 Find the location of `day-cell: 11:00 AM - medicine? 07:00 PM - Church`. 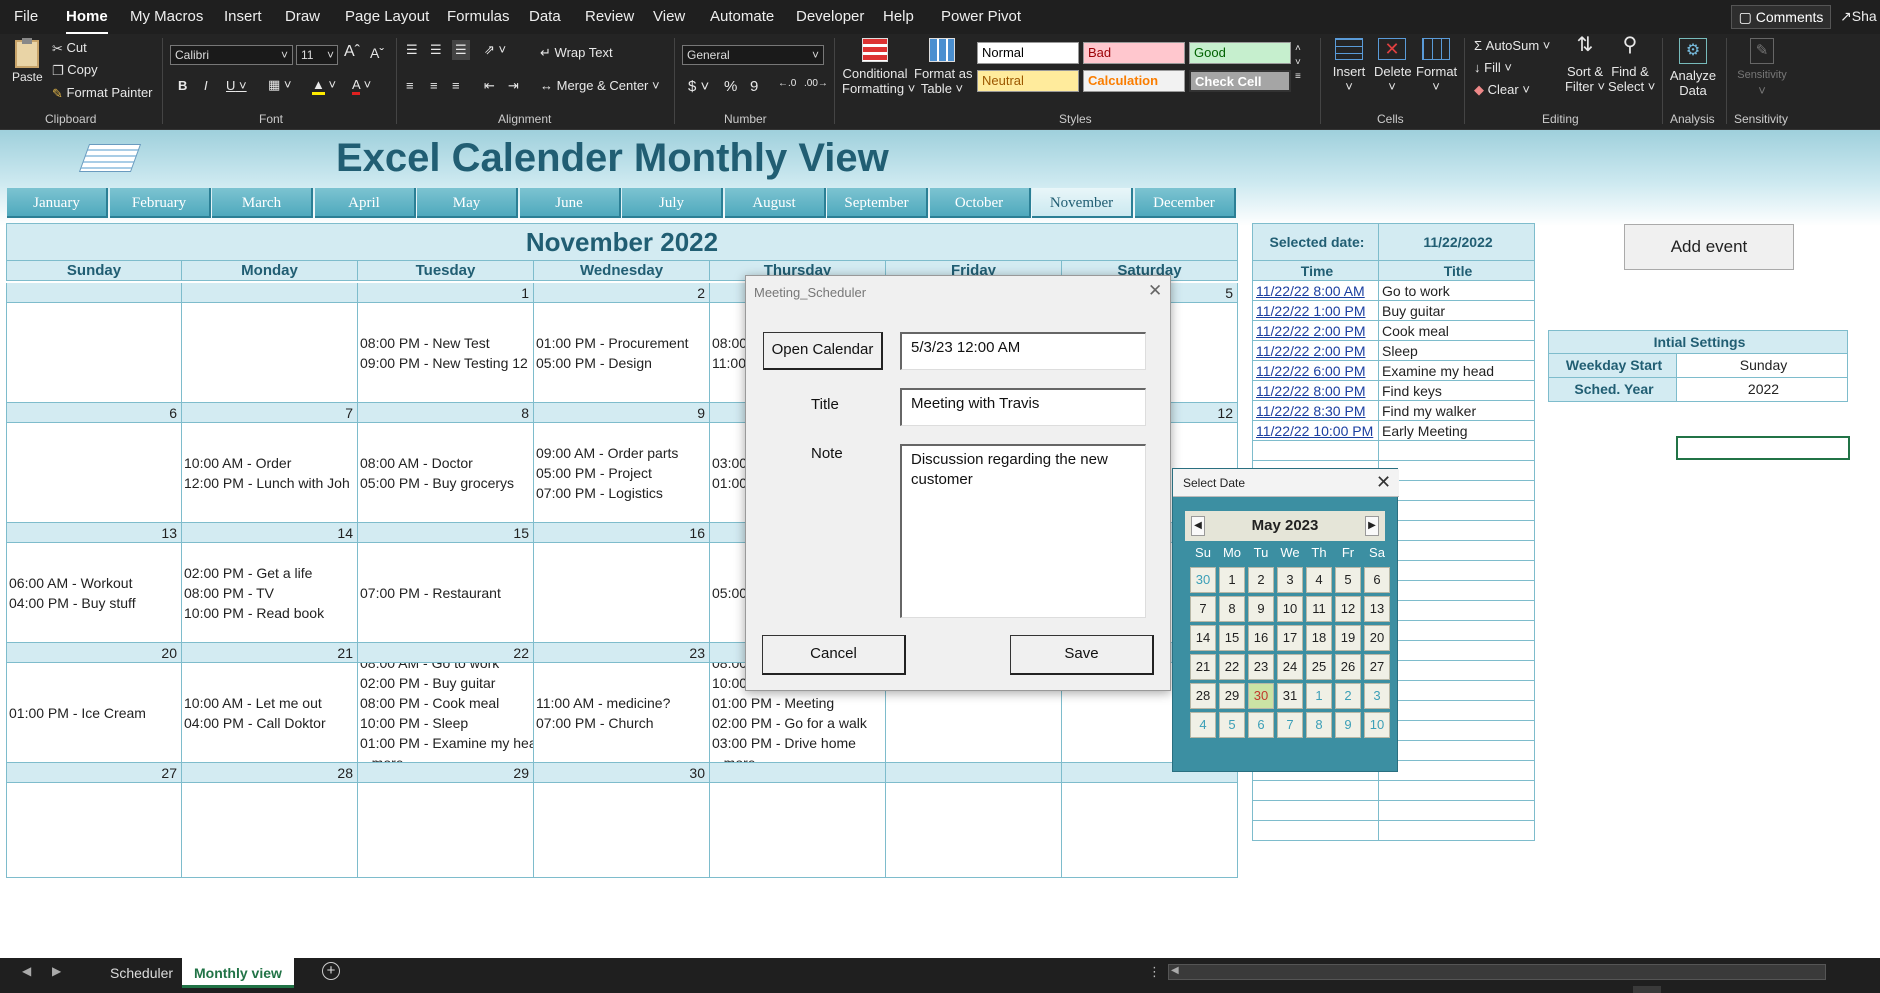

day-cell: 11:00 AM - medicine? 07:00 PM - Church is located at coordinates (622, 713).